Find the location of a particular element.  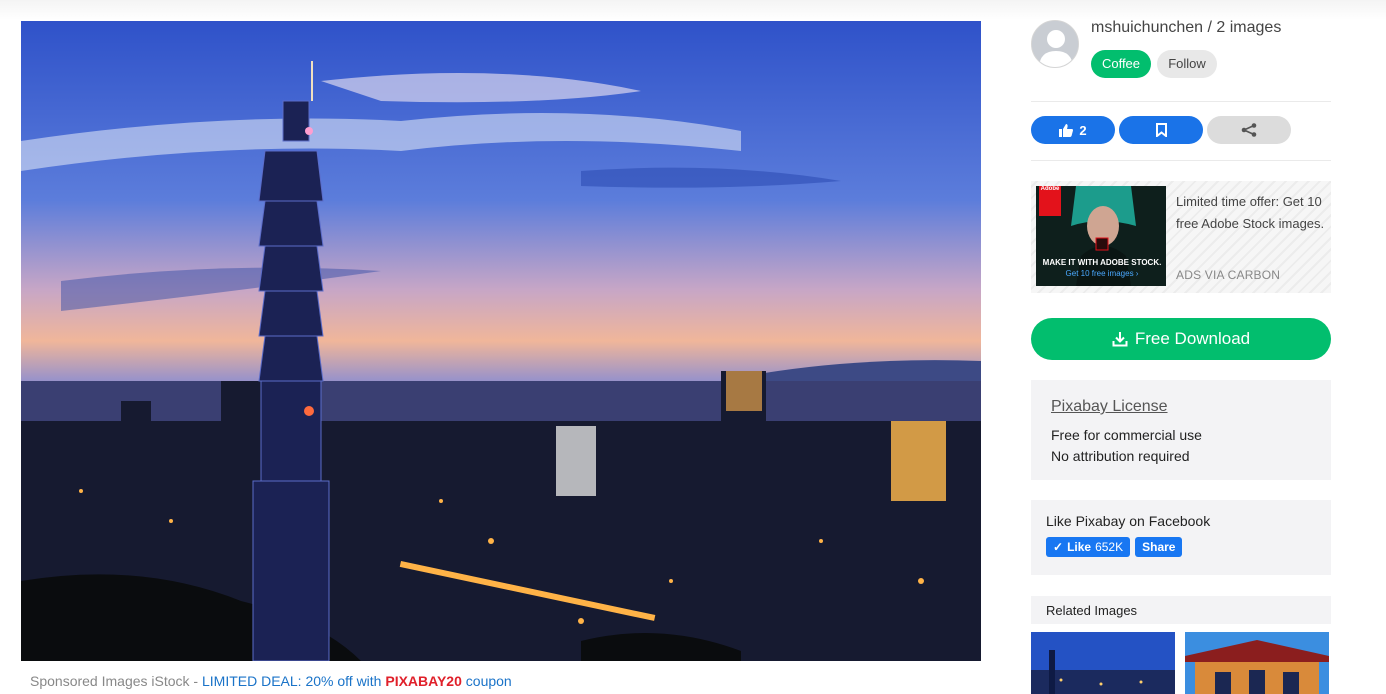

user-silhouette-icon is located at coordinates (1055, 44).